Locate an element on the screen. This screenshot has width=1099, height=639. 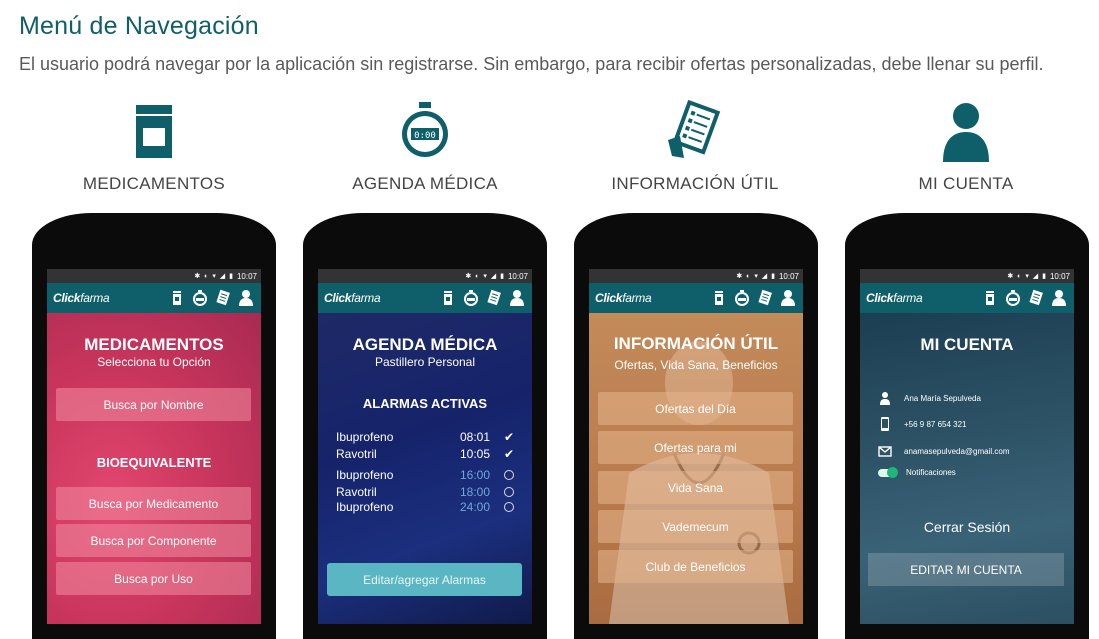
alarm-row: Ibuprofeno 16:00 is located at coordinates (426, 475).